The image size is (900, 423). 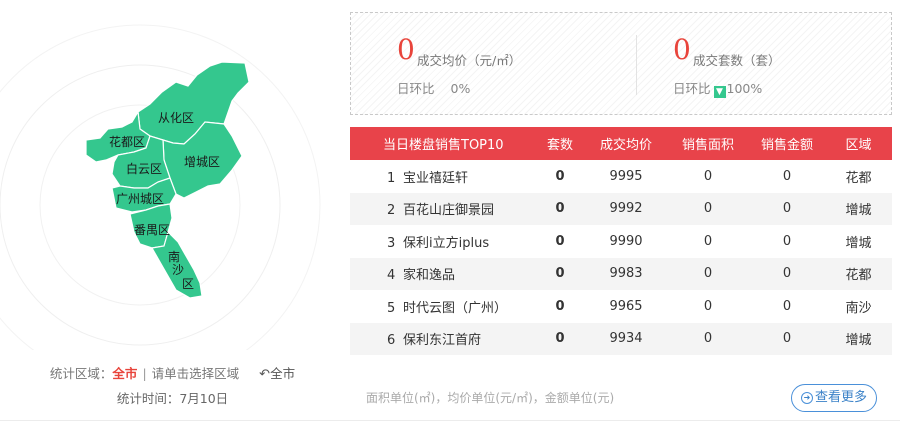 What do you see at coordinates (140, 199) in the screenshot?
I see `label-guangzhoucheng: 广州城区` at bounding box center [140, 199].